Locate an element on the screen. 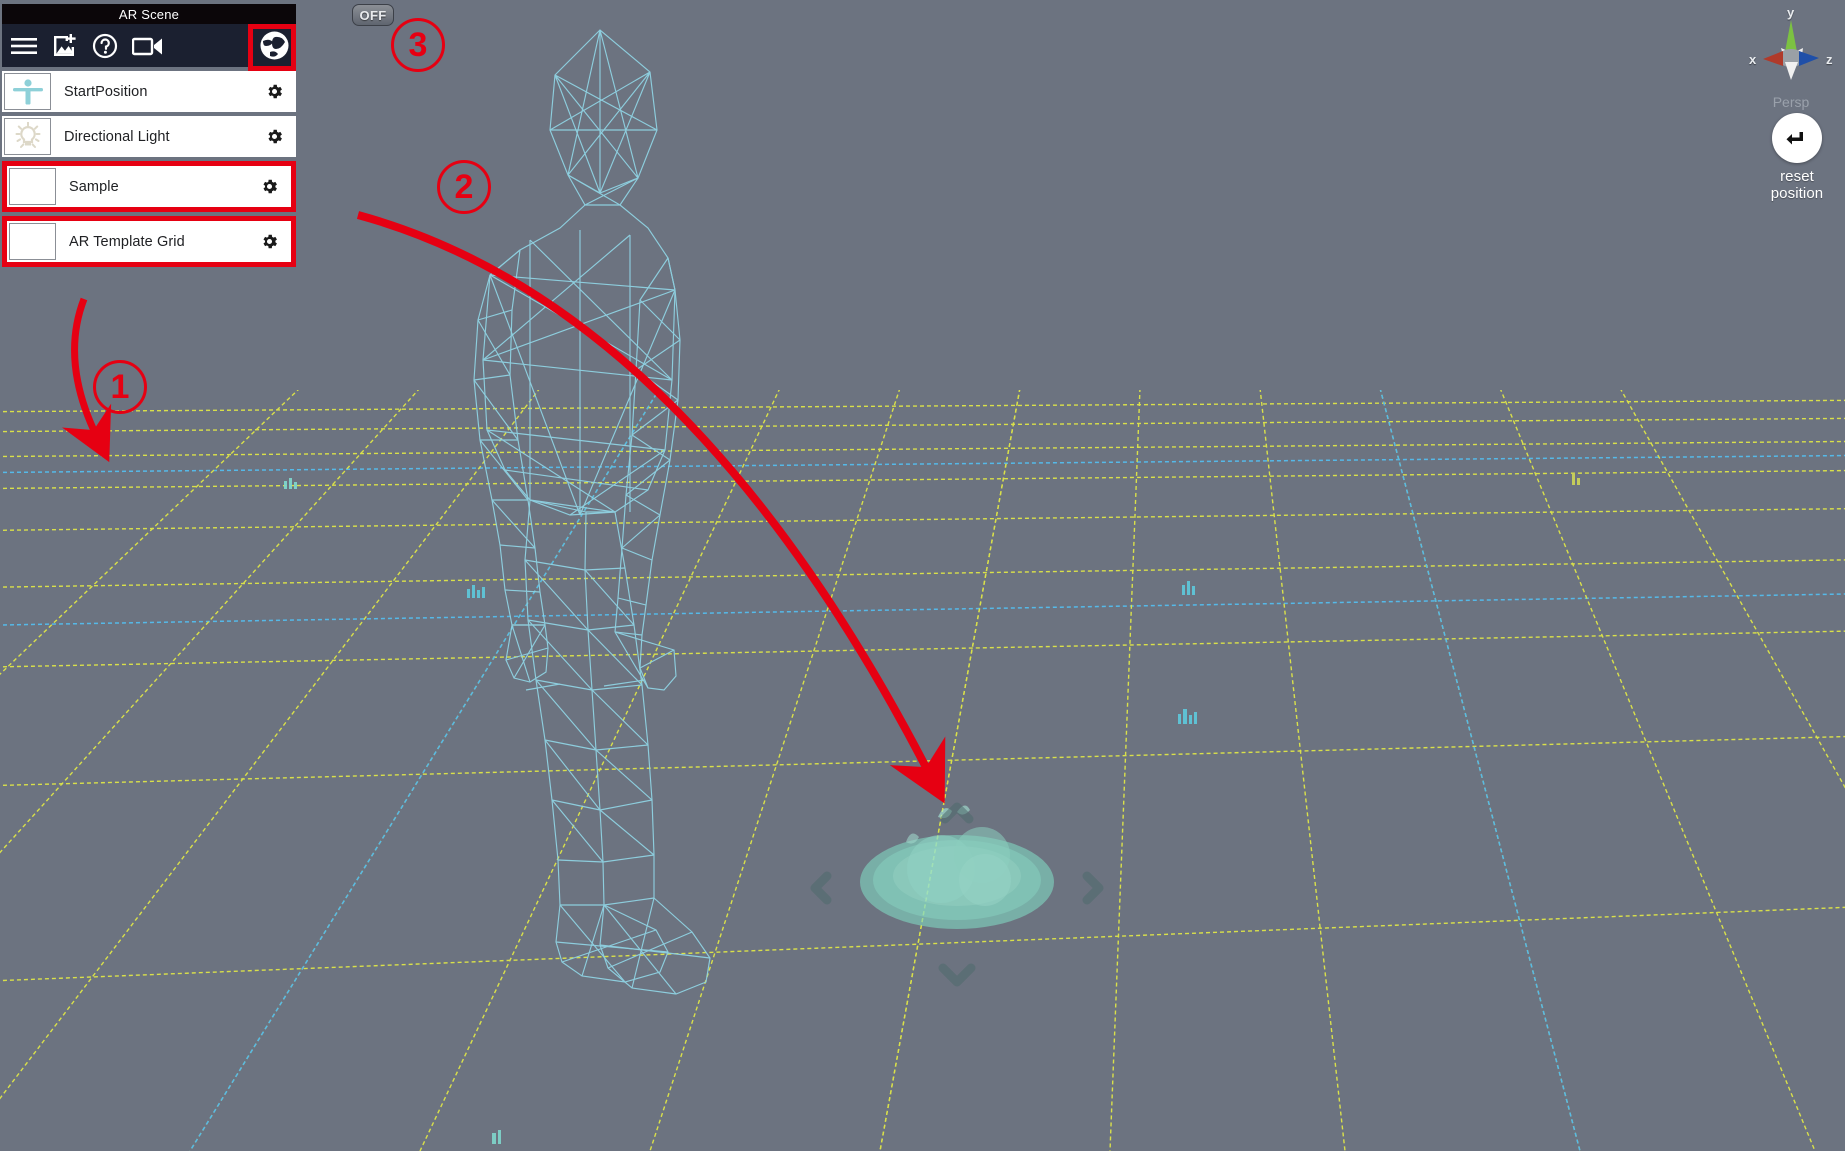  list-item-highlight-box: Sample is located at coordinates (149, 186).